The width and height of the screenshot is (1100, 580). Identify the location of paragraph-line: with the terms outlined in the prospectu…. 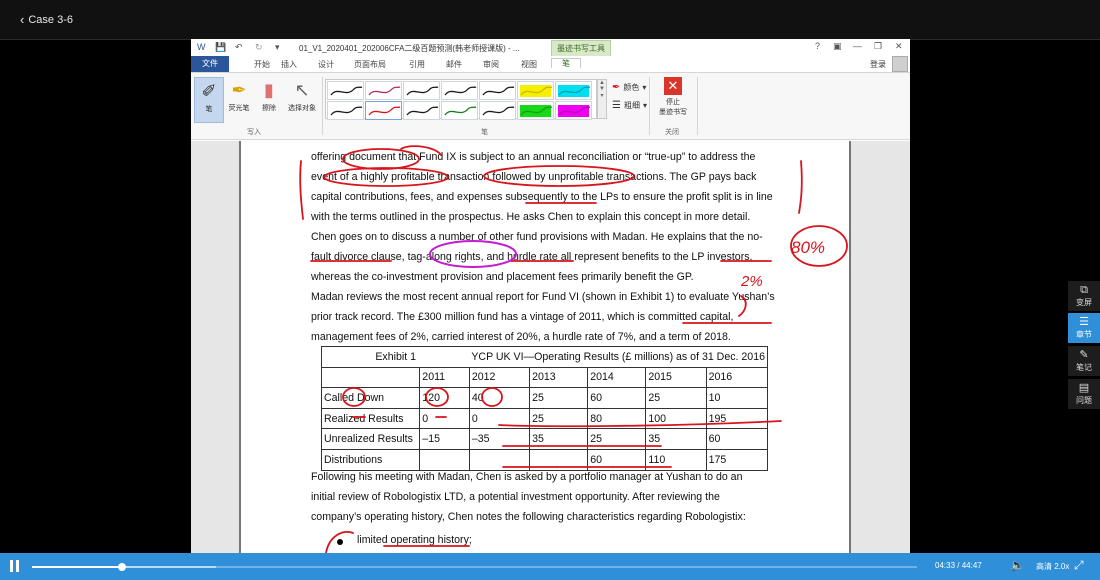
(531, 217).